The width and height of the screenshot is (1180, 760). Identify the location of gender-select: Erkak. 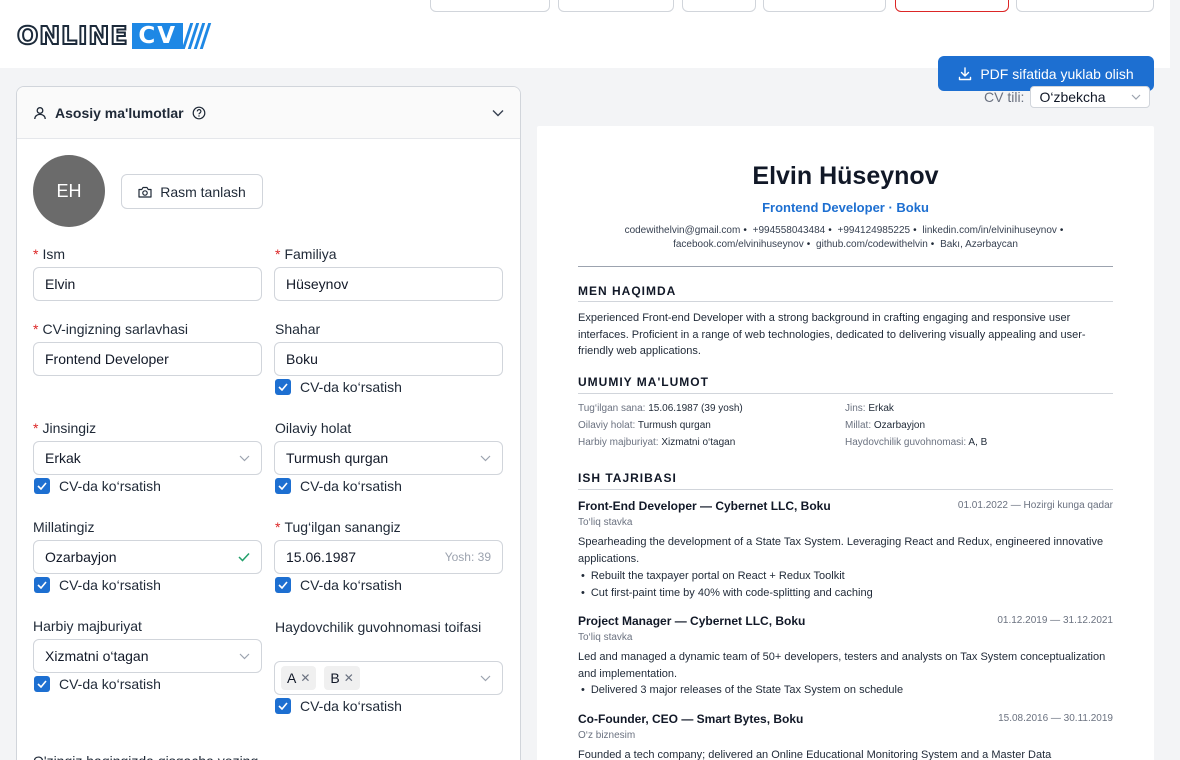
(147, 458).